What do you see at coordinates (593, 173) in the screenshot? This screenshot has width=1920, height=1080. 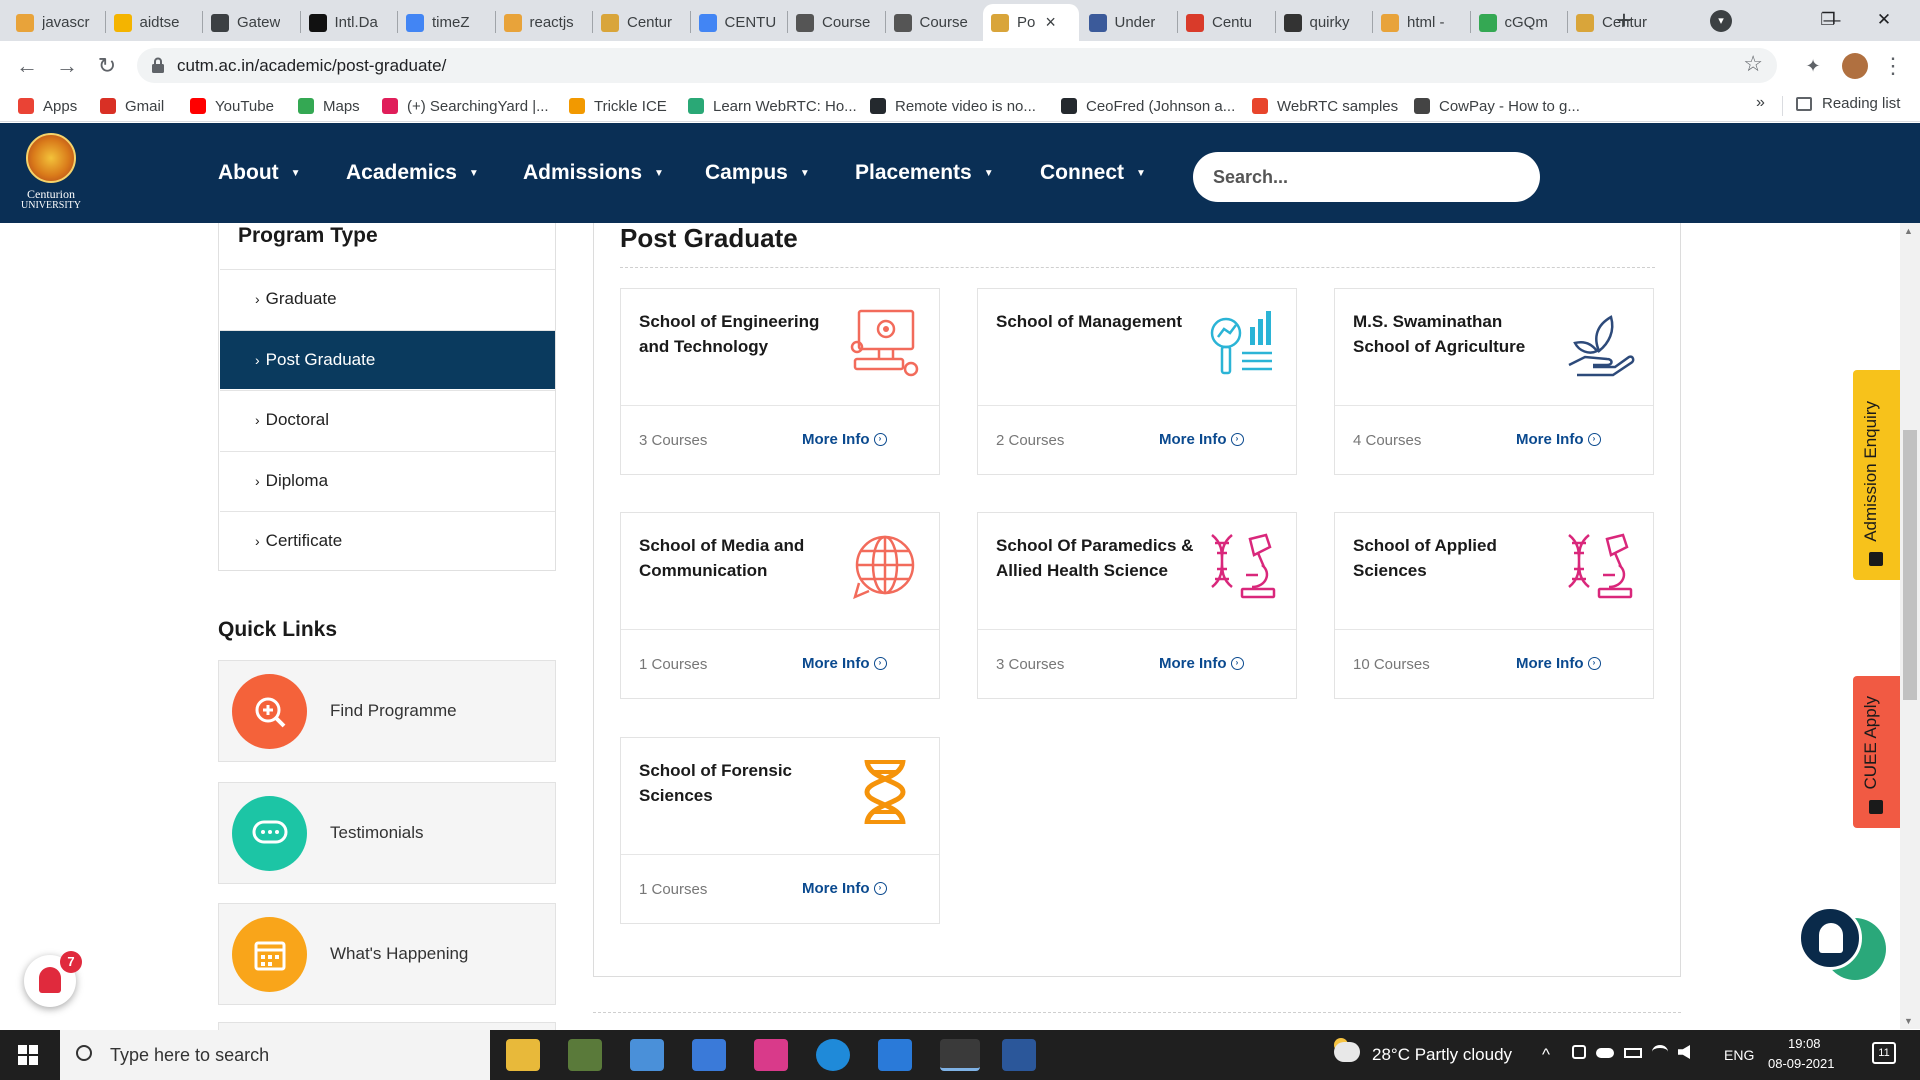 I see `nav-item-admissions: Admissions ▼` at bounding box center [593, 173].